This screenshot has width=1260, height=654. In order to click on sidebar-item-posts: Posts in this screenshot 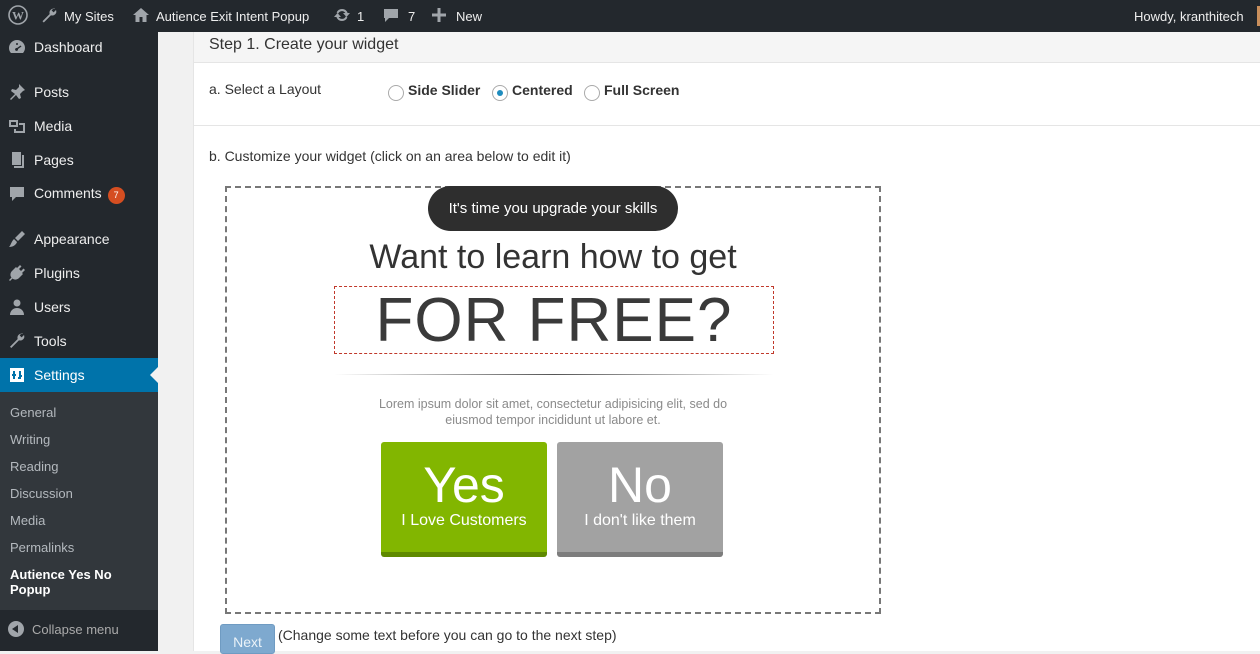, I will do `click(79, 92)`.